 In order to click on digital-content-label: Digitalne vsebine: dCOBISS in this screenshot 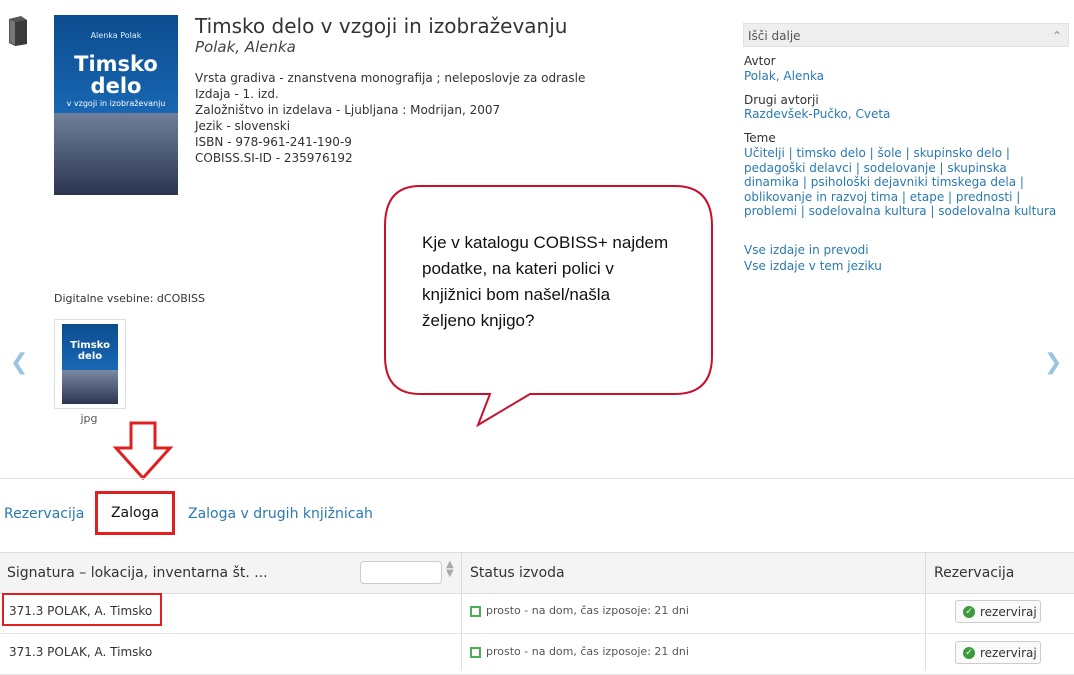, I will do `click(129, 298)`.